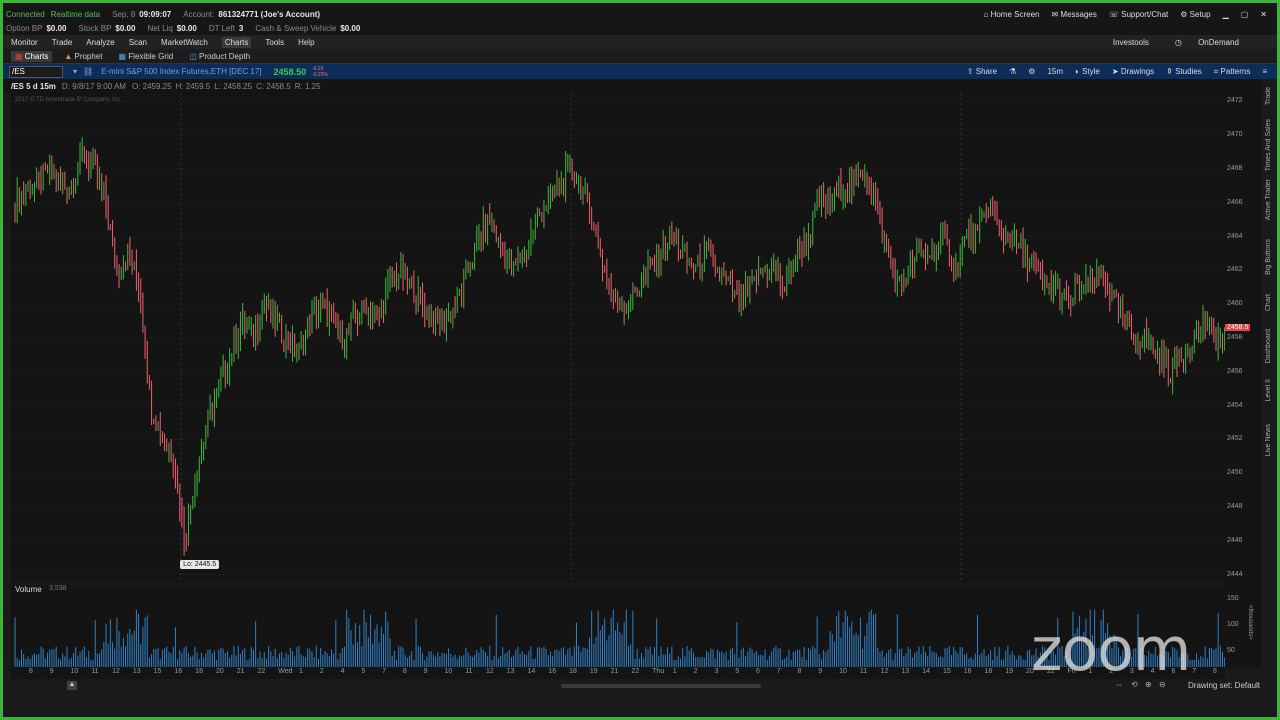 The height and width of the screenshot is (720, 1280). Describe the element at coordinates (1055, 71) in the screenshot. I see `interval-selector: 15m` at that location.